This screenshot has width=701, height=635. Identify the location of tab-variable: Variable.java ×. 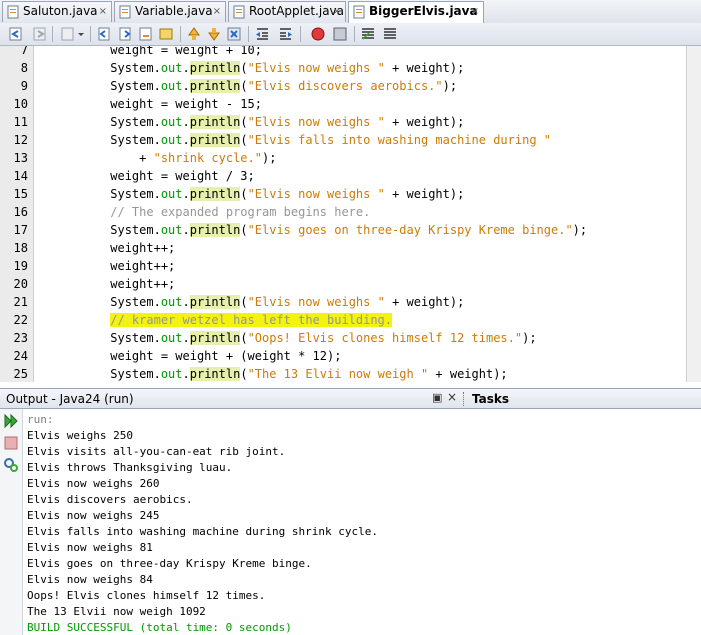
(170, 11).